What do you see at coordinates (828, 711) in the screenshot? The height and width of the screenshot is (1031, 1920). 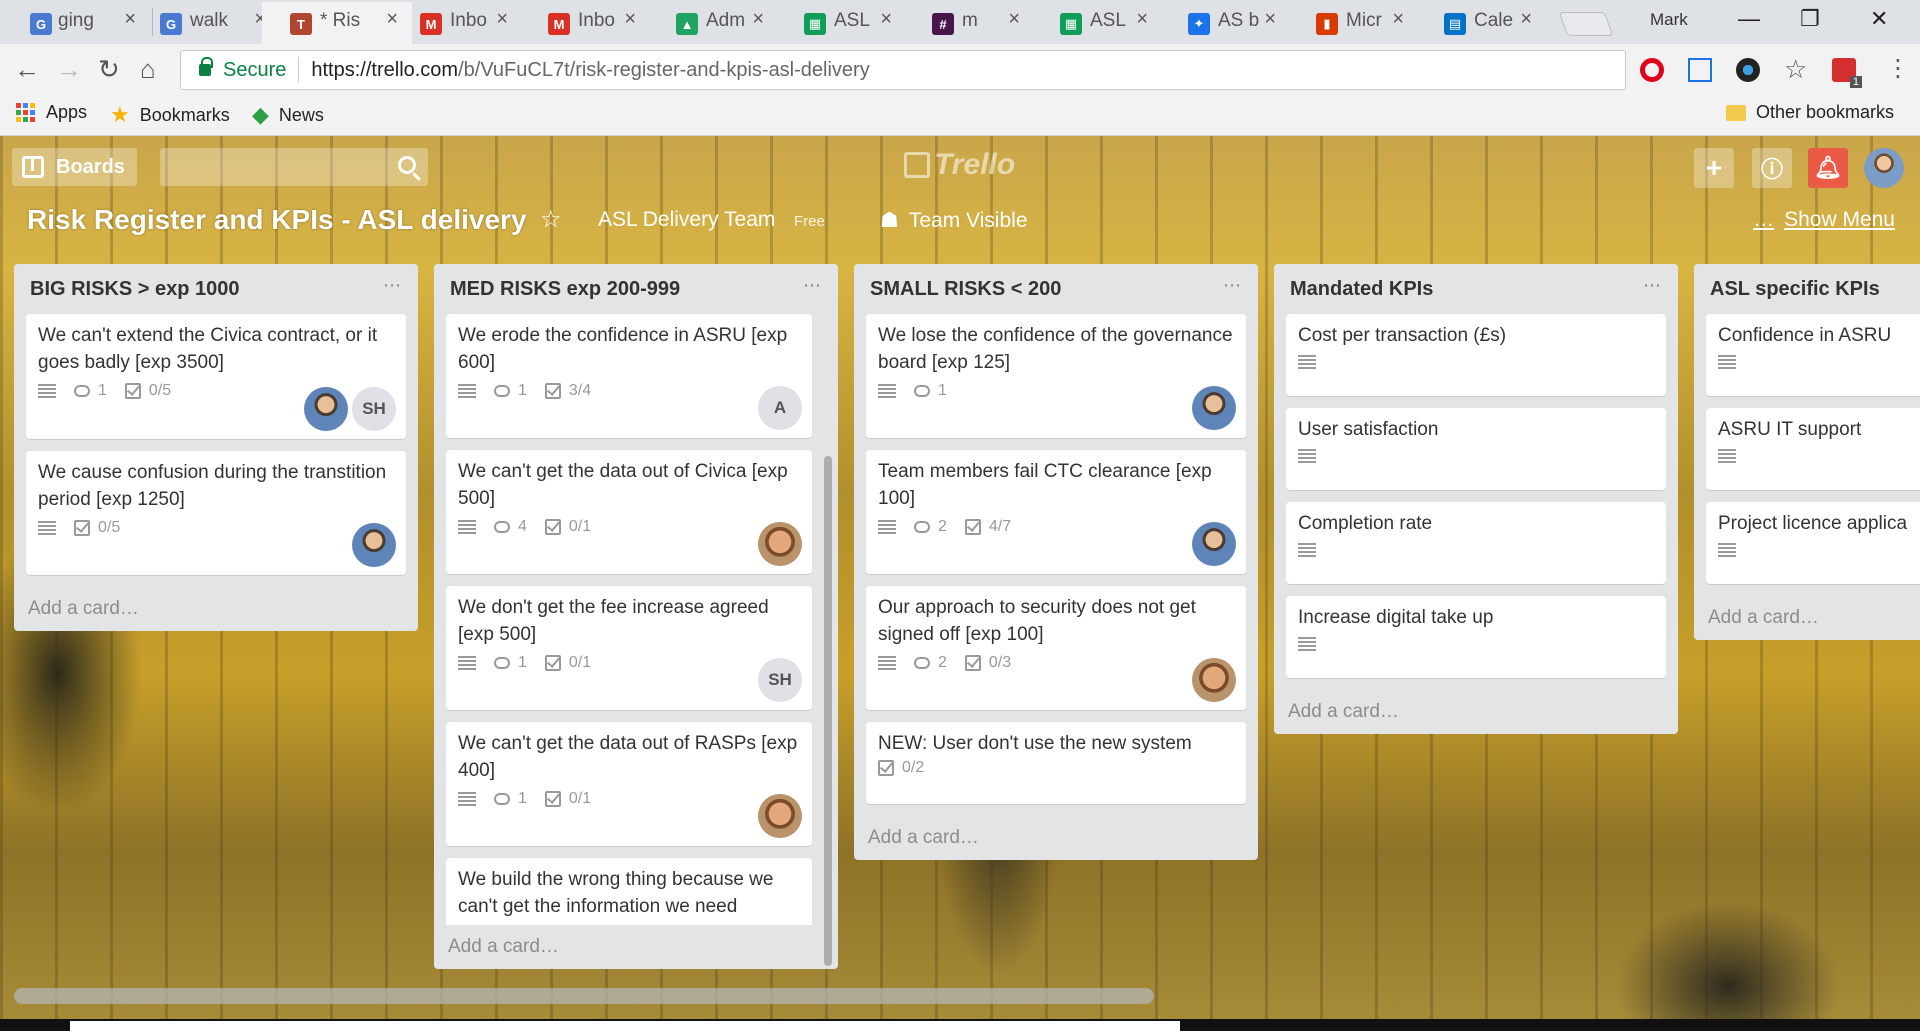 I see `list-scrollbar` at bounding box center [828, 711].